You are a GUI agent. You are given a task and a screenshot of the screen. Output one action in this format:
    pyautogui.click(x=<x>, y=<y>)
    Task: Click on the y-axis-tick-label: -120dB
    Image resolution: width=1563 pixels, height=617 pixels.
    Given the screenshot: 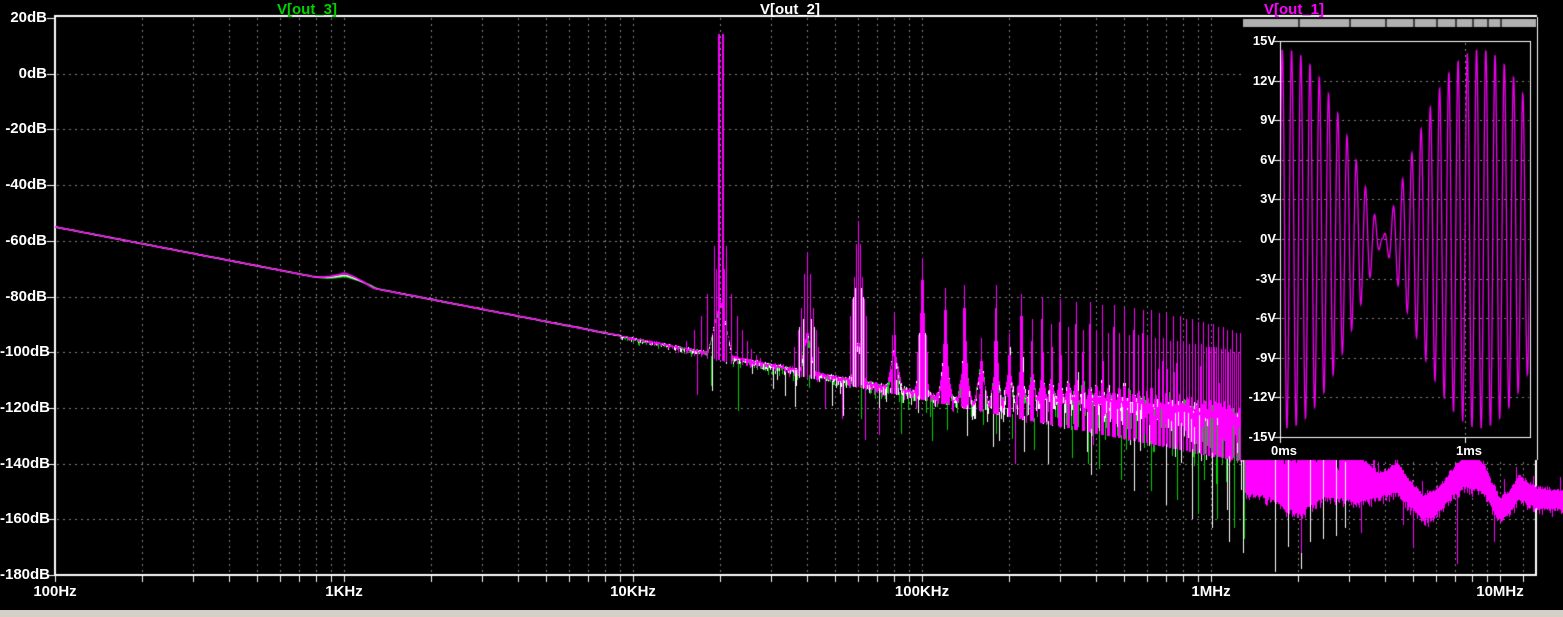 What is the action you would take?
    pyautogui.click(x=25, y=407)
    